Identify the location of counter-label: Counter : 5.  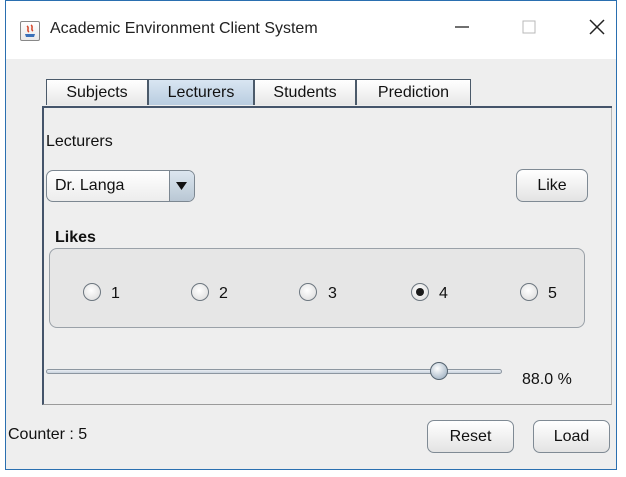
(48, 434).